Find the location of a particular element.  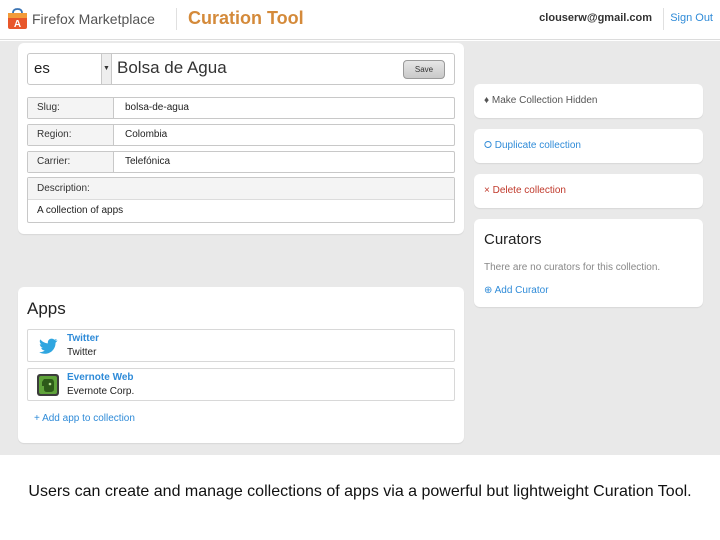

slug-field: Slug: bolsa-de-agua is located at coordinates (241, 108).